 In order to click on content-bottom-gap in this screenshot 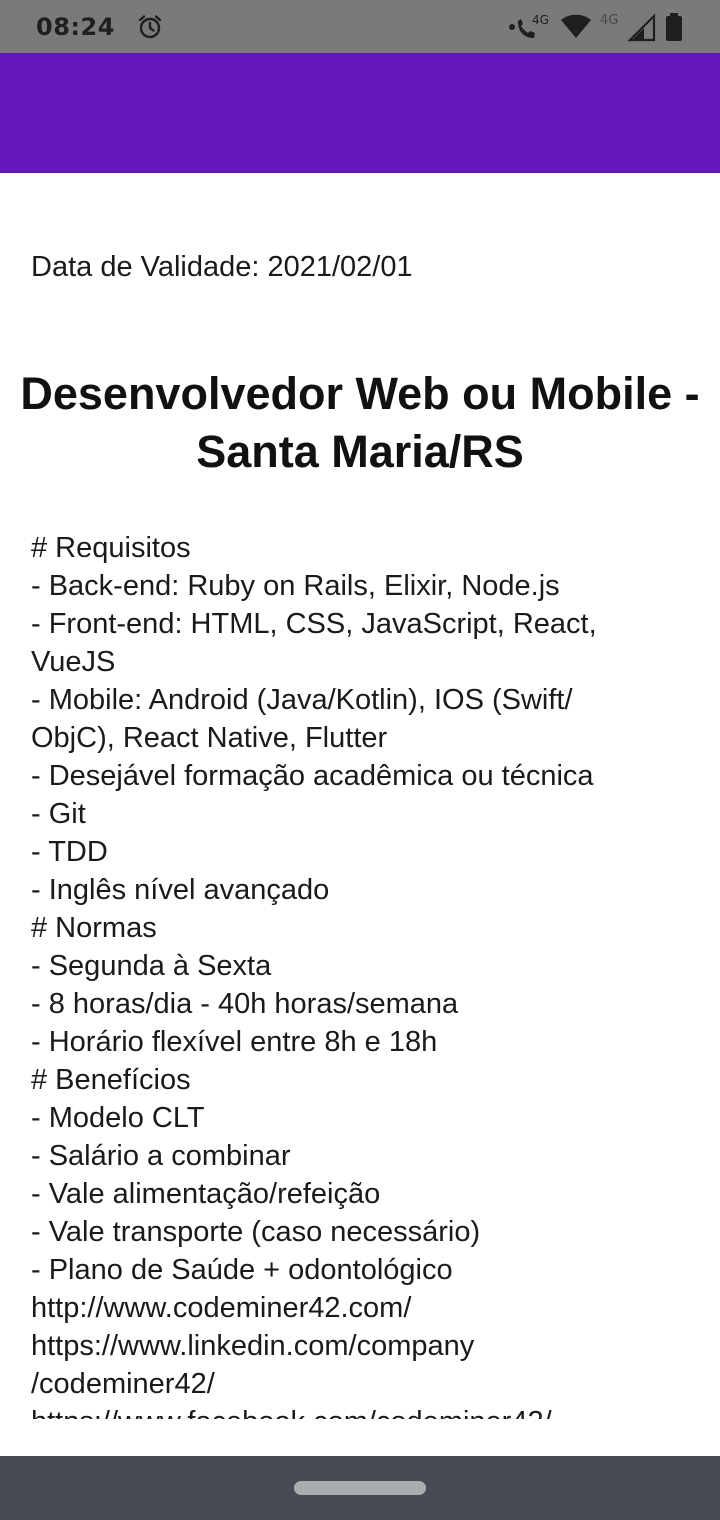, I will do `click(360, 1437)`.